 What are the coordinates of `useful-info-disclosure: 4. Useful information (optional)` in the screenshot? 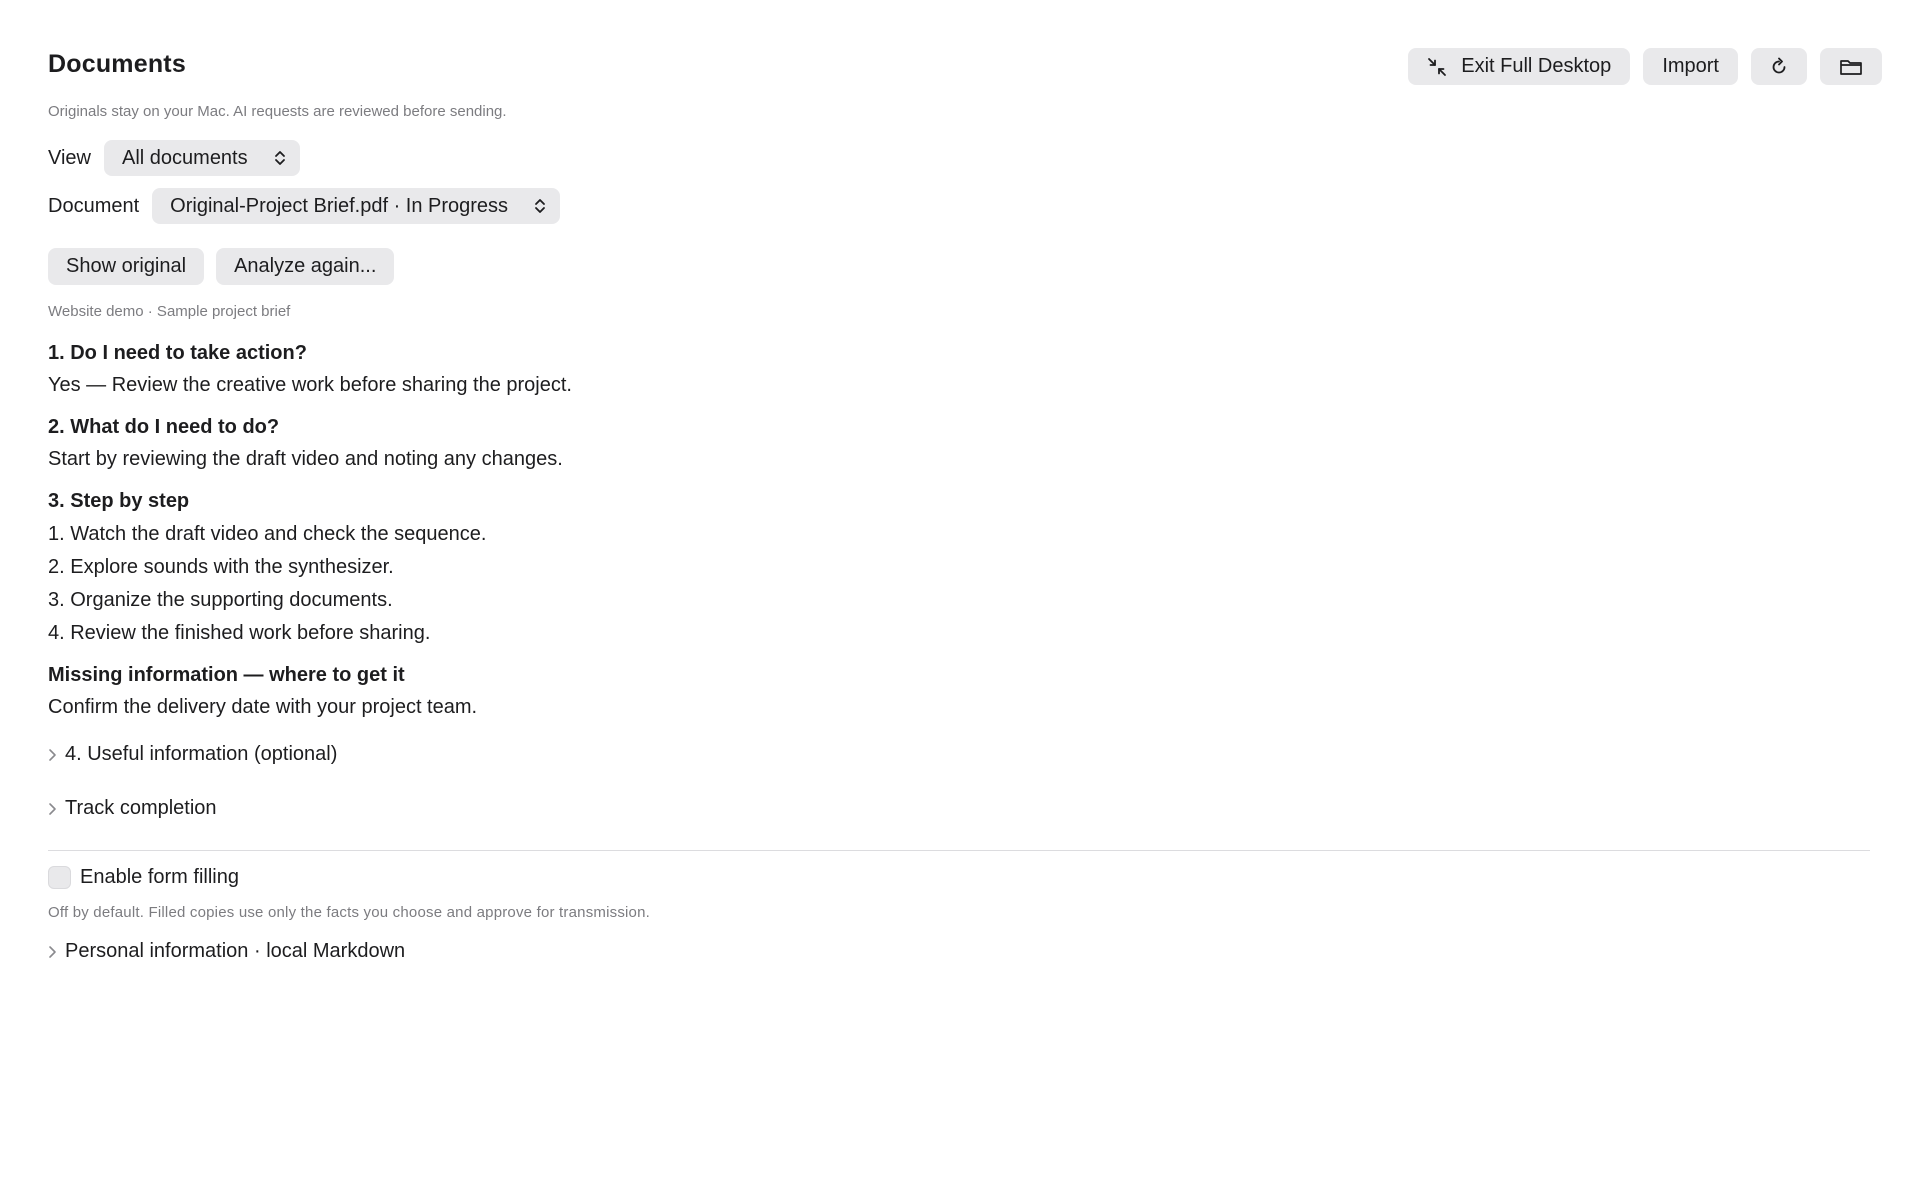 It's located at (192, 754).